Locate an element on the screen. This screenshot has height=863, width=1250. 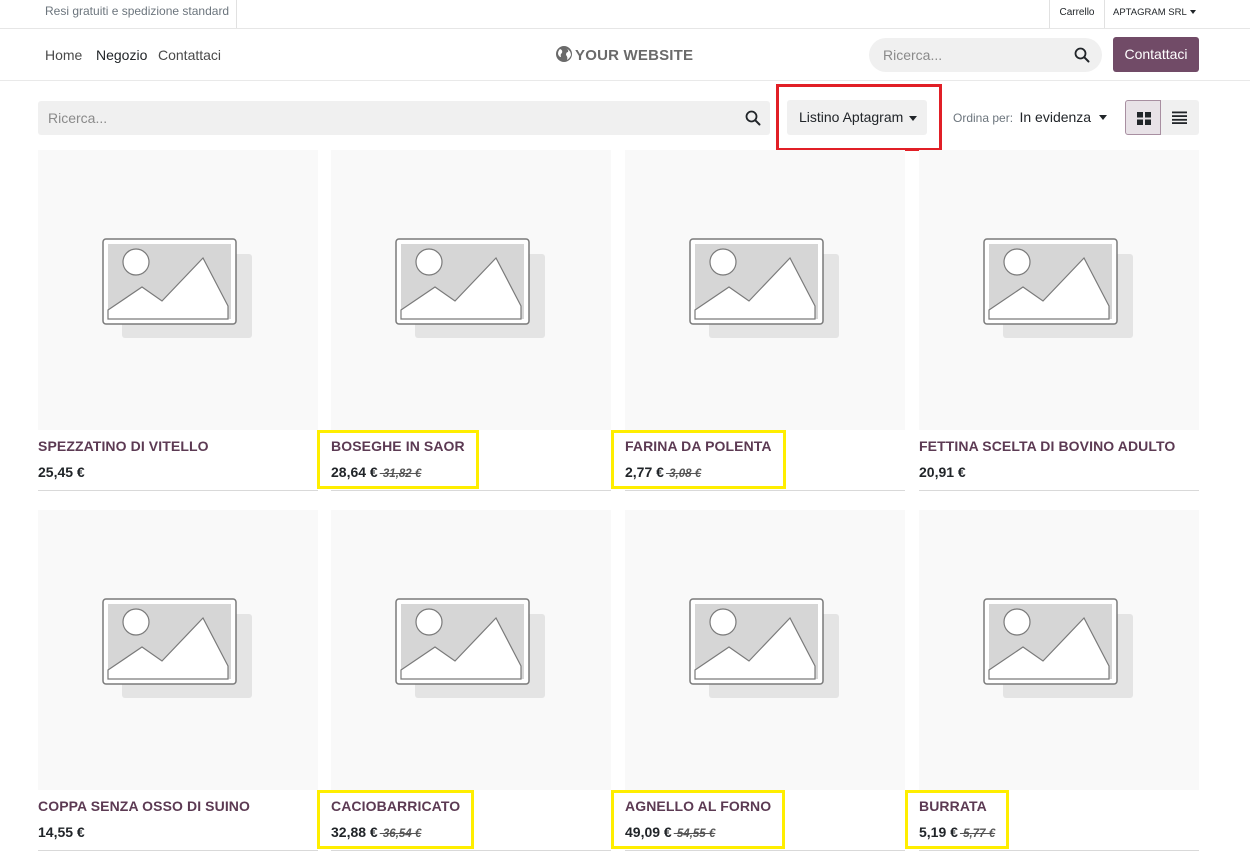
current-price: 2,77 € is located at coordinates (644, 472).